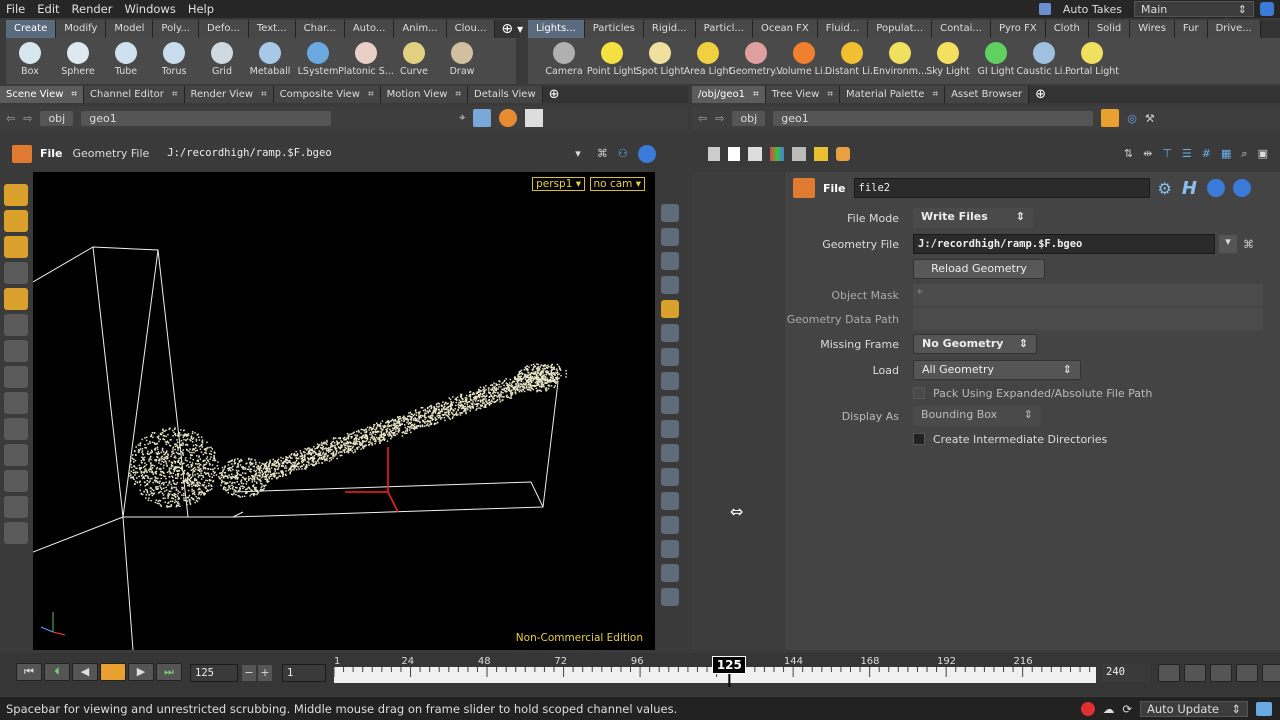  What do you see at coordinates (1110, 118) in the screenshot?
I see `pin-icon` at bounding box center [1110, 118].